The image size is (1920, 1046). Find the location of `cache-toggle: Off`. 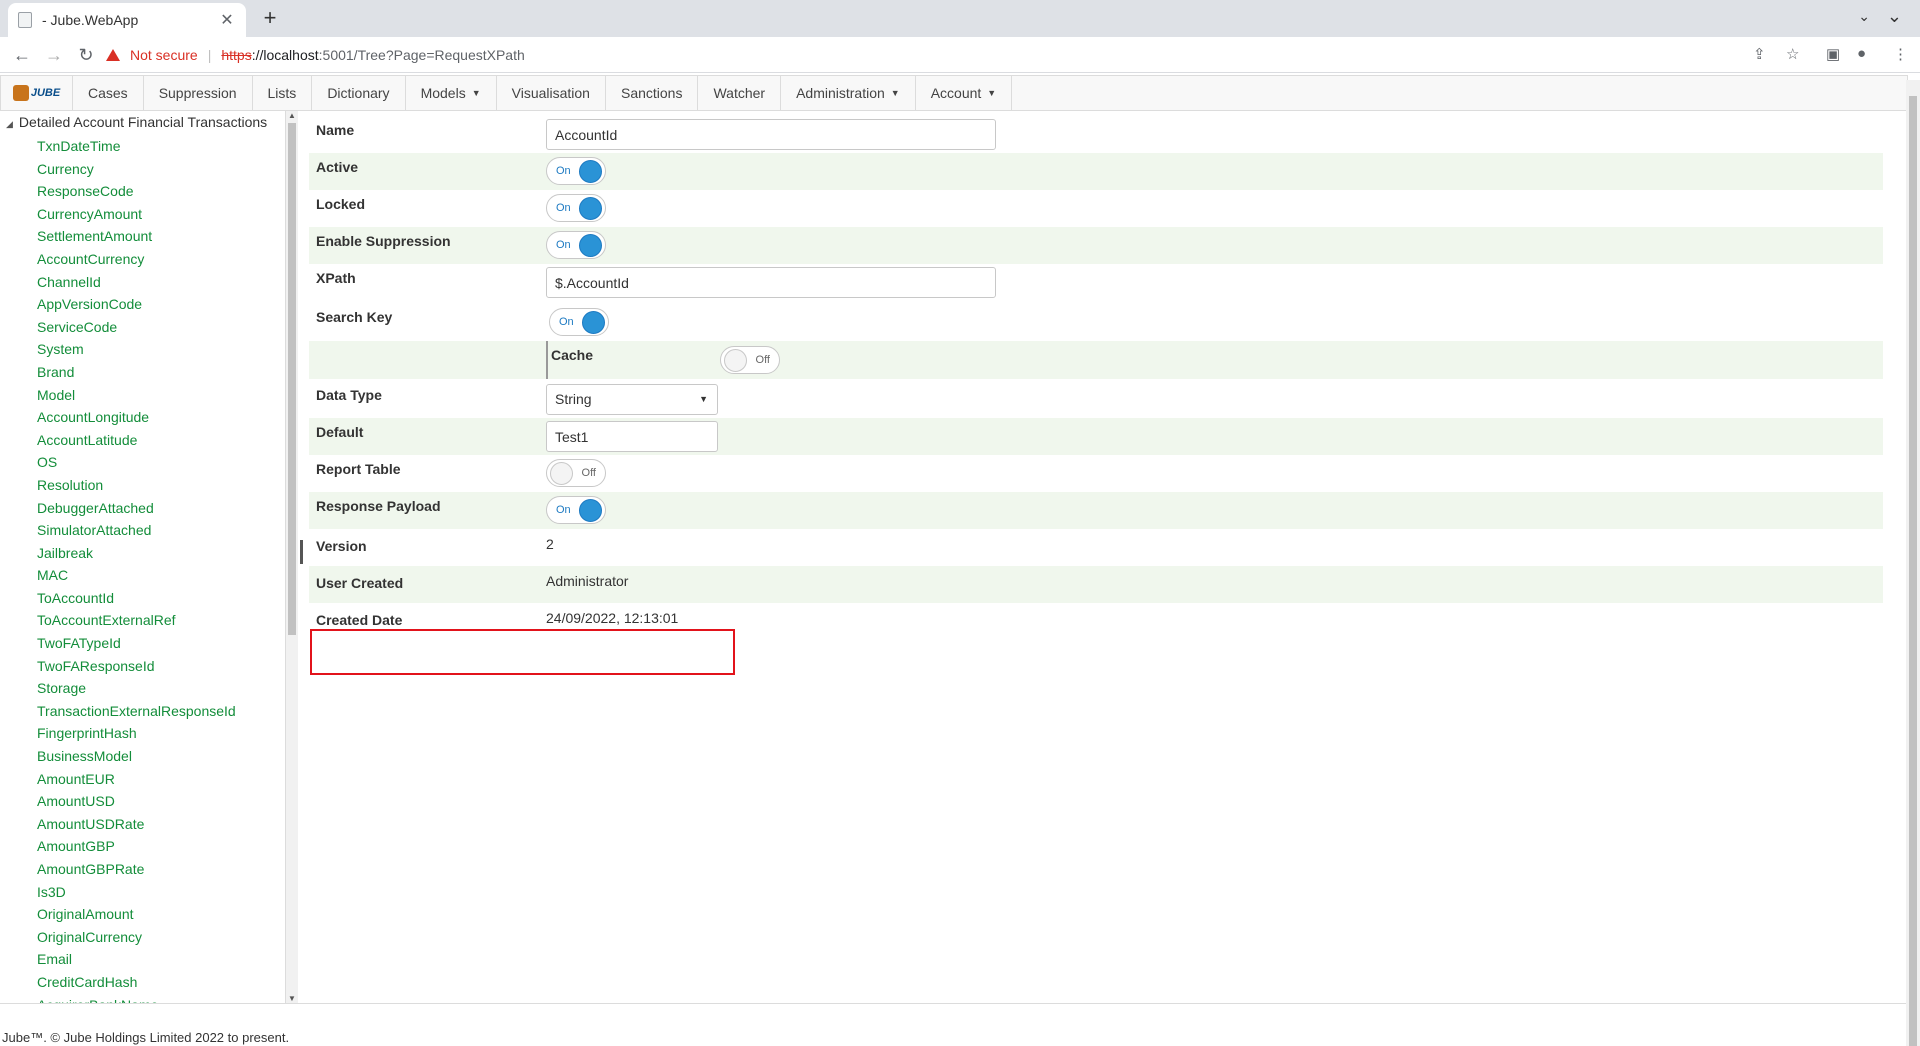

cache-toggle: Off is located at coordinates (750, 360).